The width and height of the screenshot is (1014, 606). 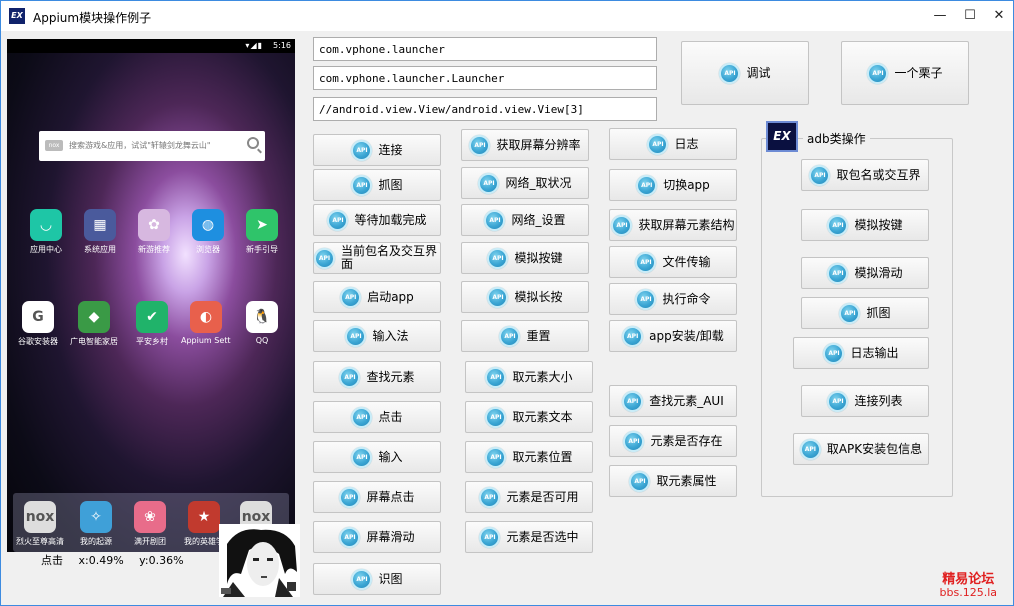 I want to click on activity-name-field: com.vphone.launcher.Launcher, so click(x=485, y=78).